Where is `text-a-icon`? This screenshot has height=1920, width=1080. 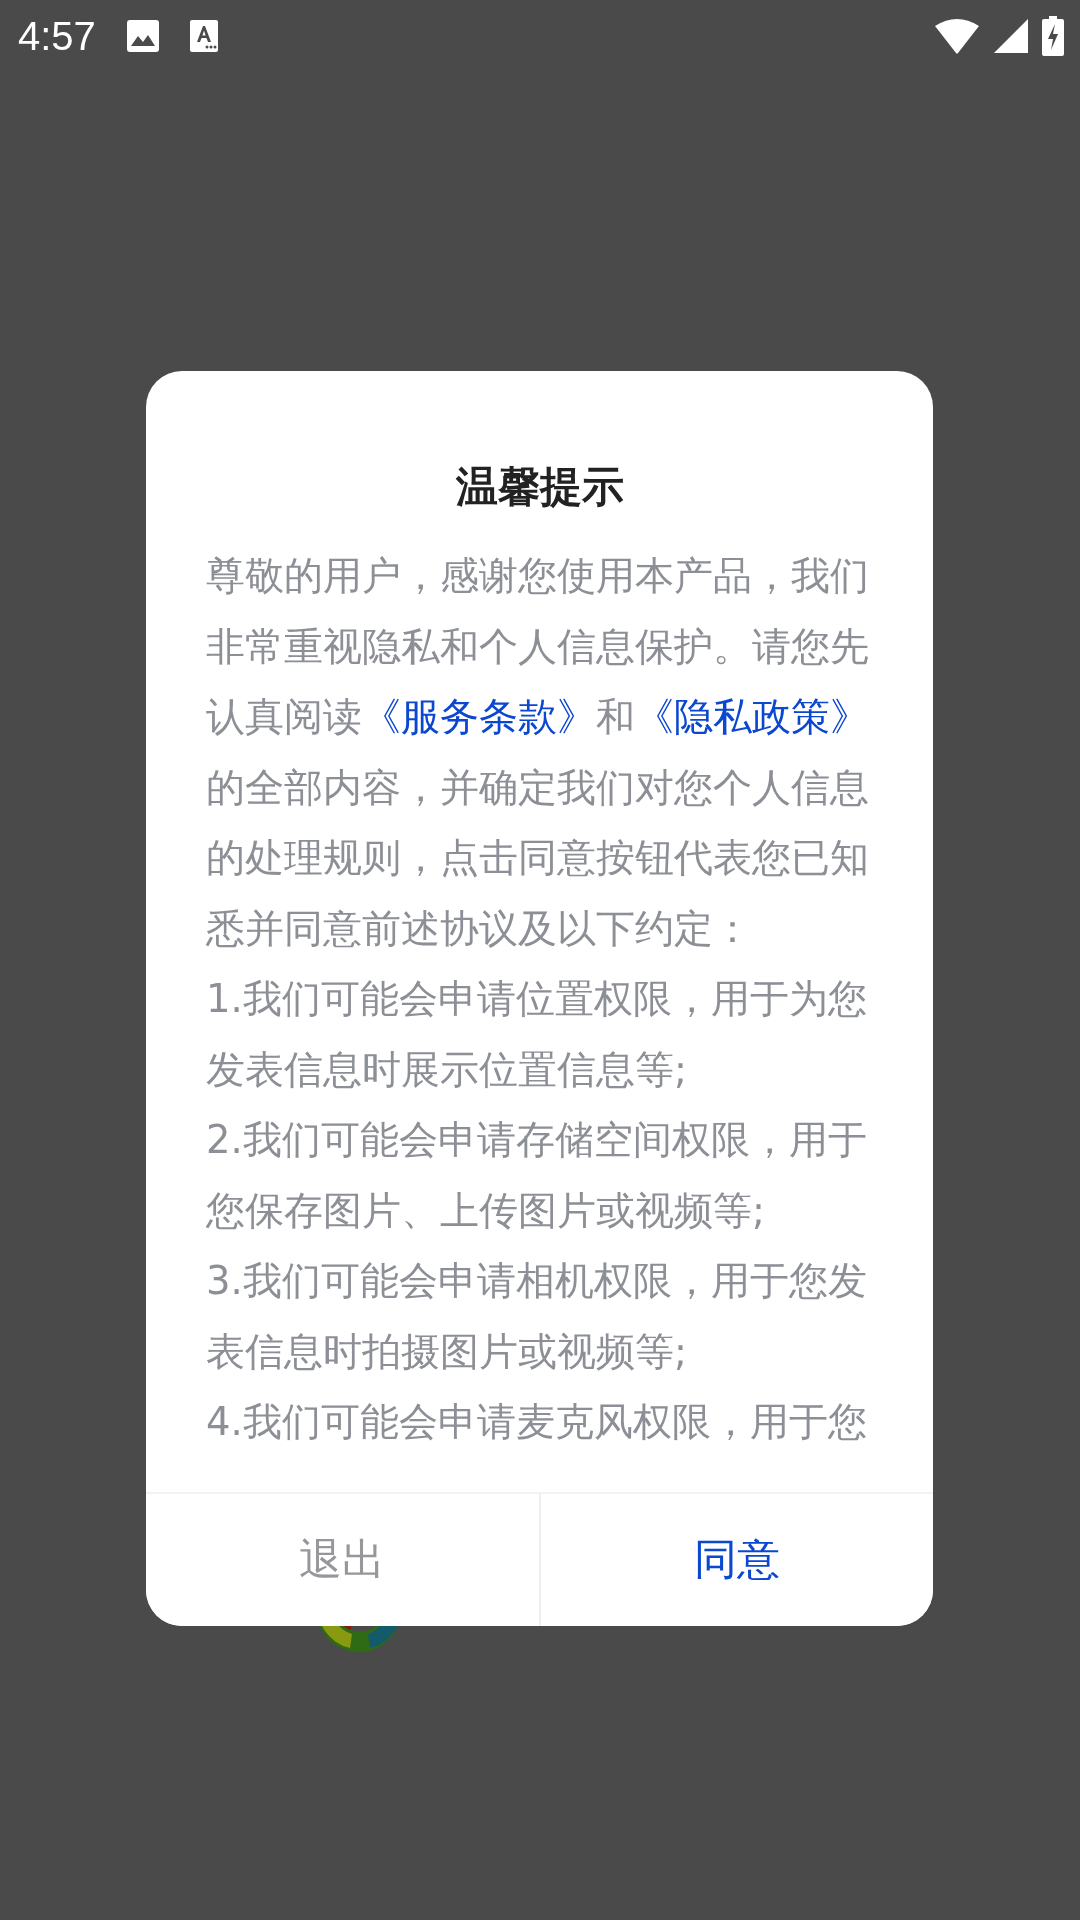 text-a-icon is located at coordinates (203, 36).